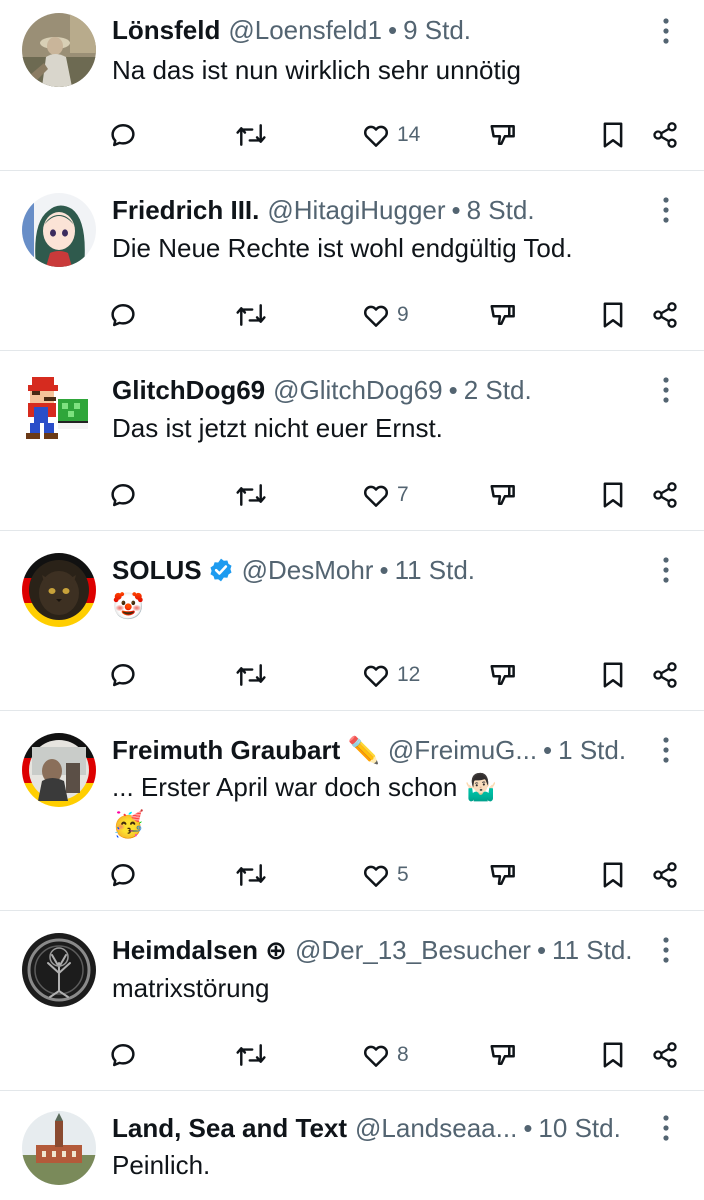 The image size is (704, 1200). I want to click on display-name: GlitchDog69, so click(188, 390).